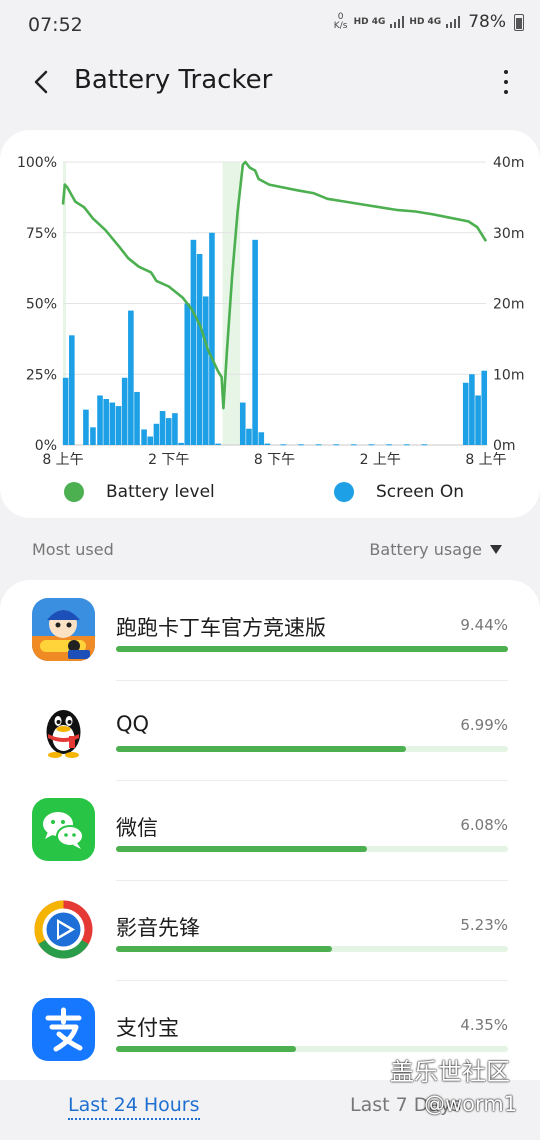 Image resolution: width=540 pixels, height=1140 pixels. I want to click on sort-dropdown: Battery usage, so click(435, 549).